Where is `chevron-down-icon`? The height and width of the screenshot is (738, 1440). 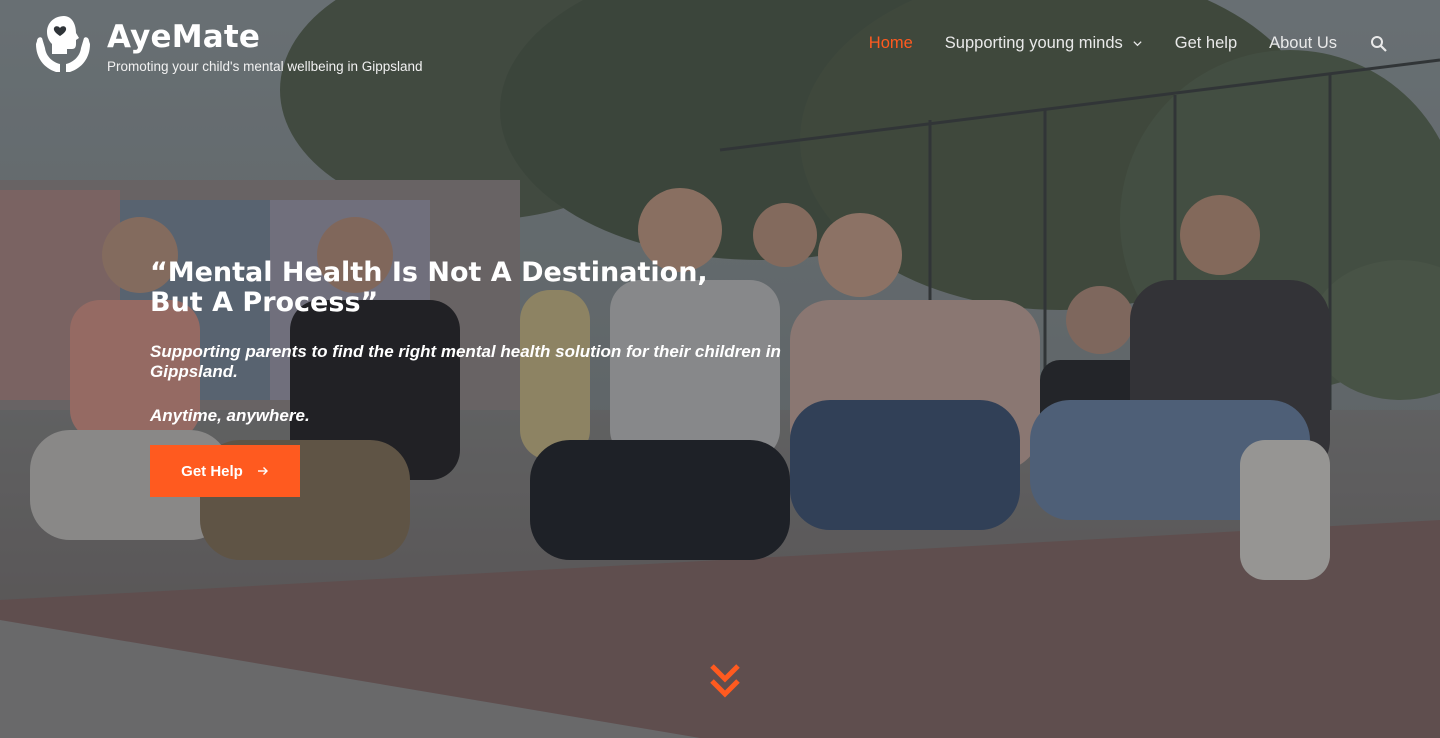
chevron-down-icon is located at coordinates (1137, 44).